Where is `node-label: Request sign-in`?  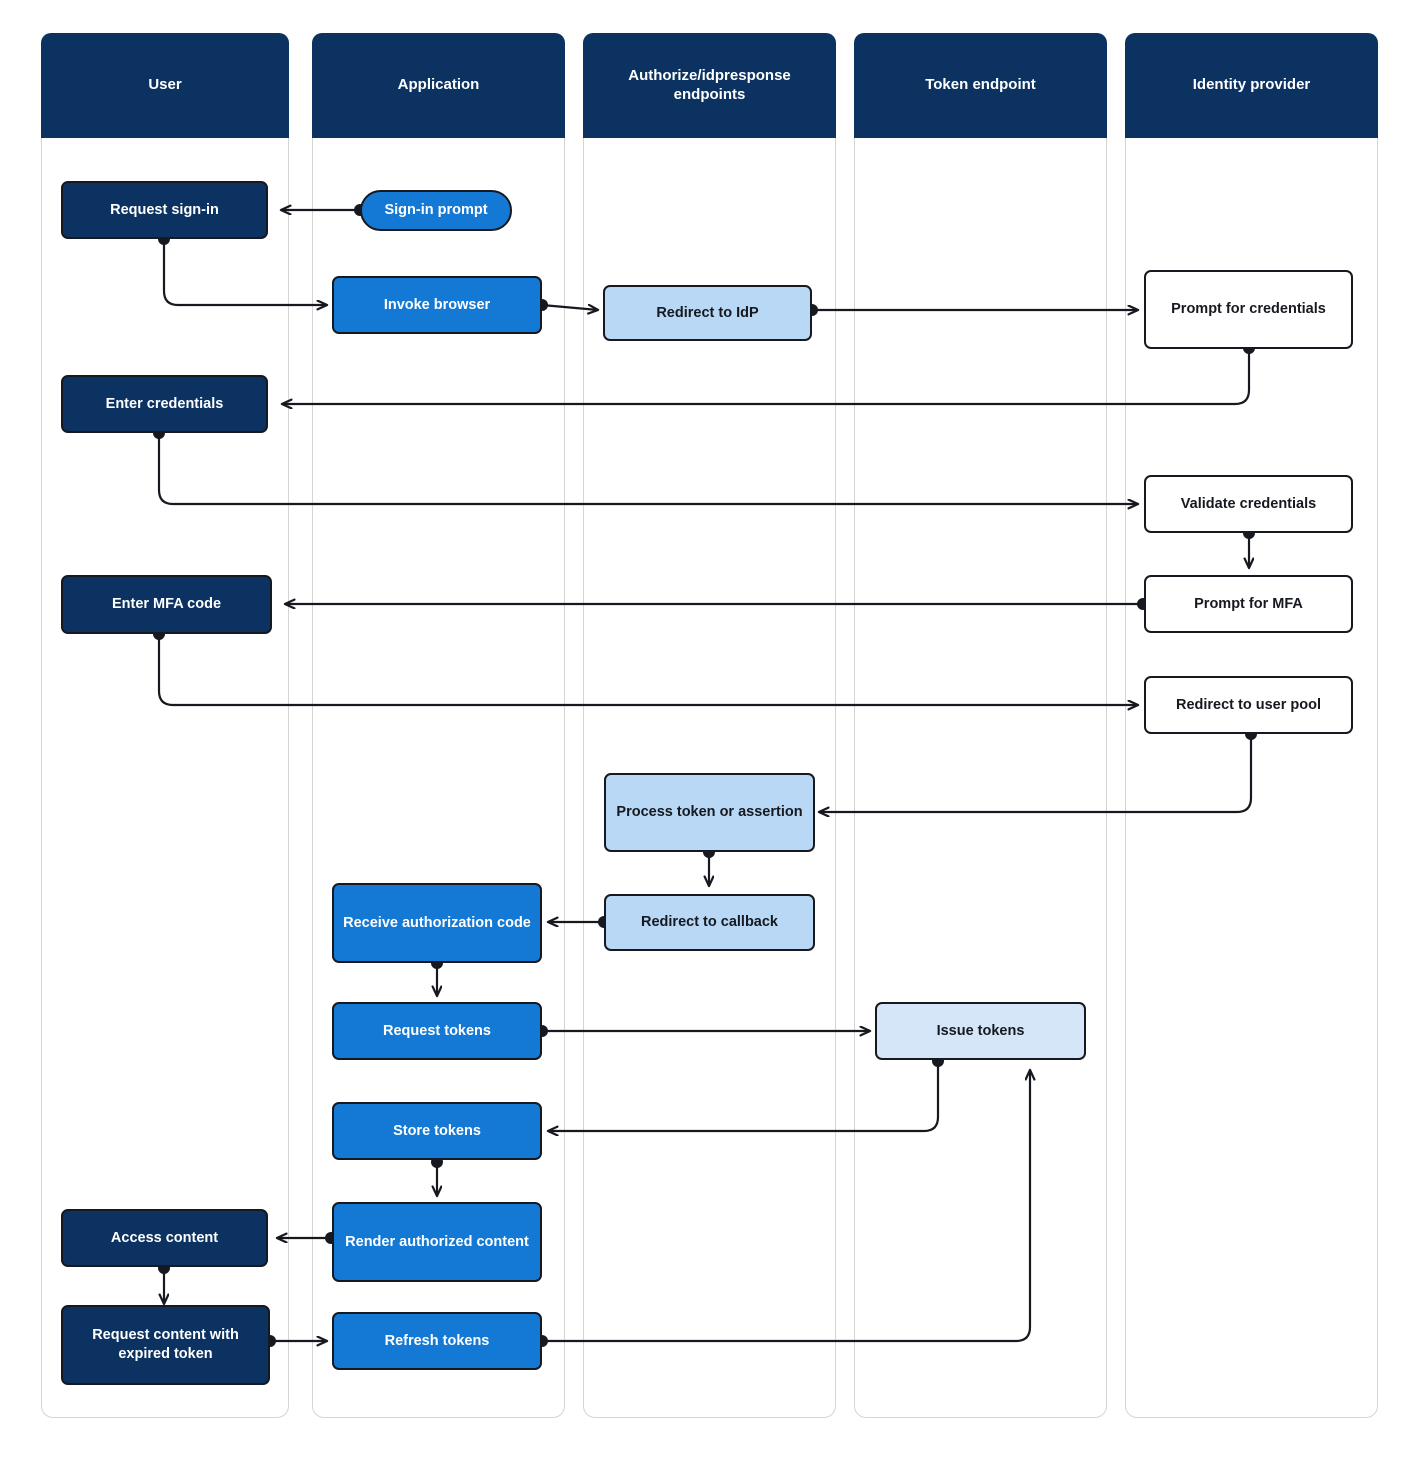
node-label: Request sign-in is located at coordinates (164, 209).